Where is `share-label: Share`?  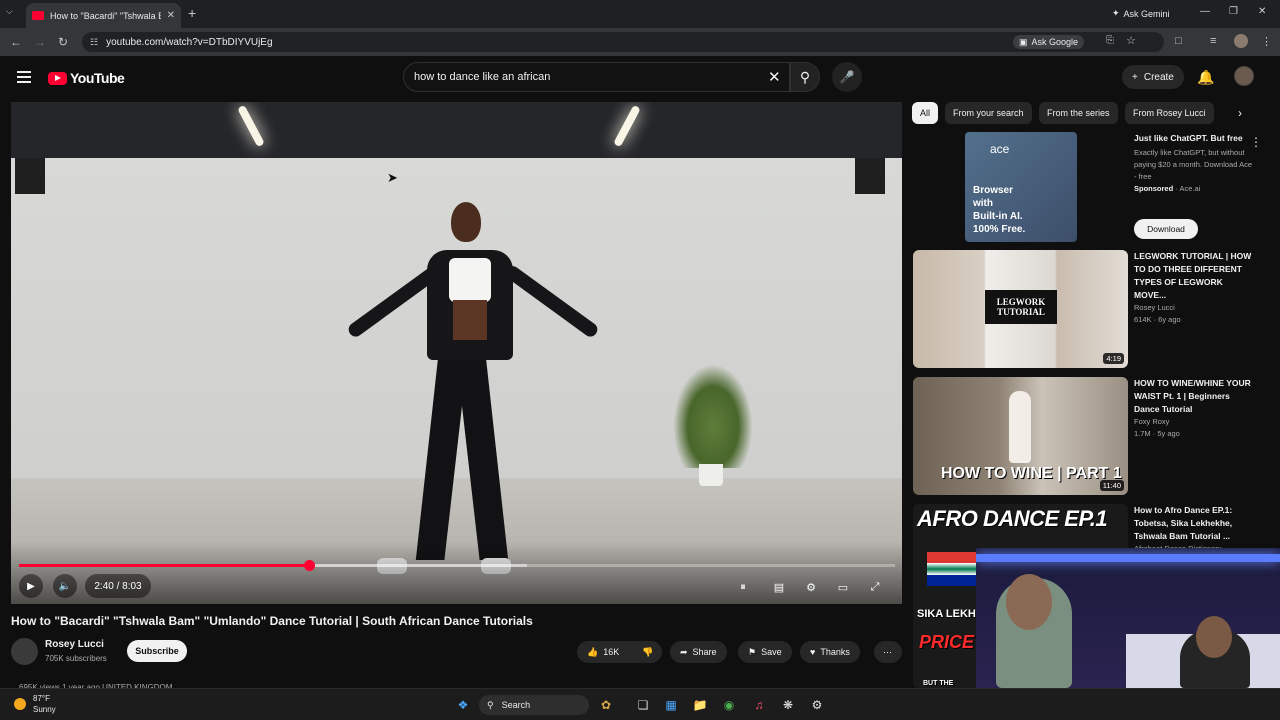
share-label: Share is located at coordinates (704, 652).